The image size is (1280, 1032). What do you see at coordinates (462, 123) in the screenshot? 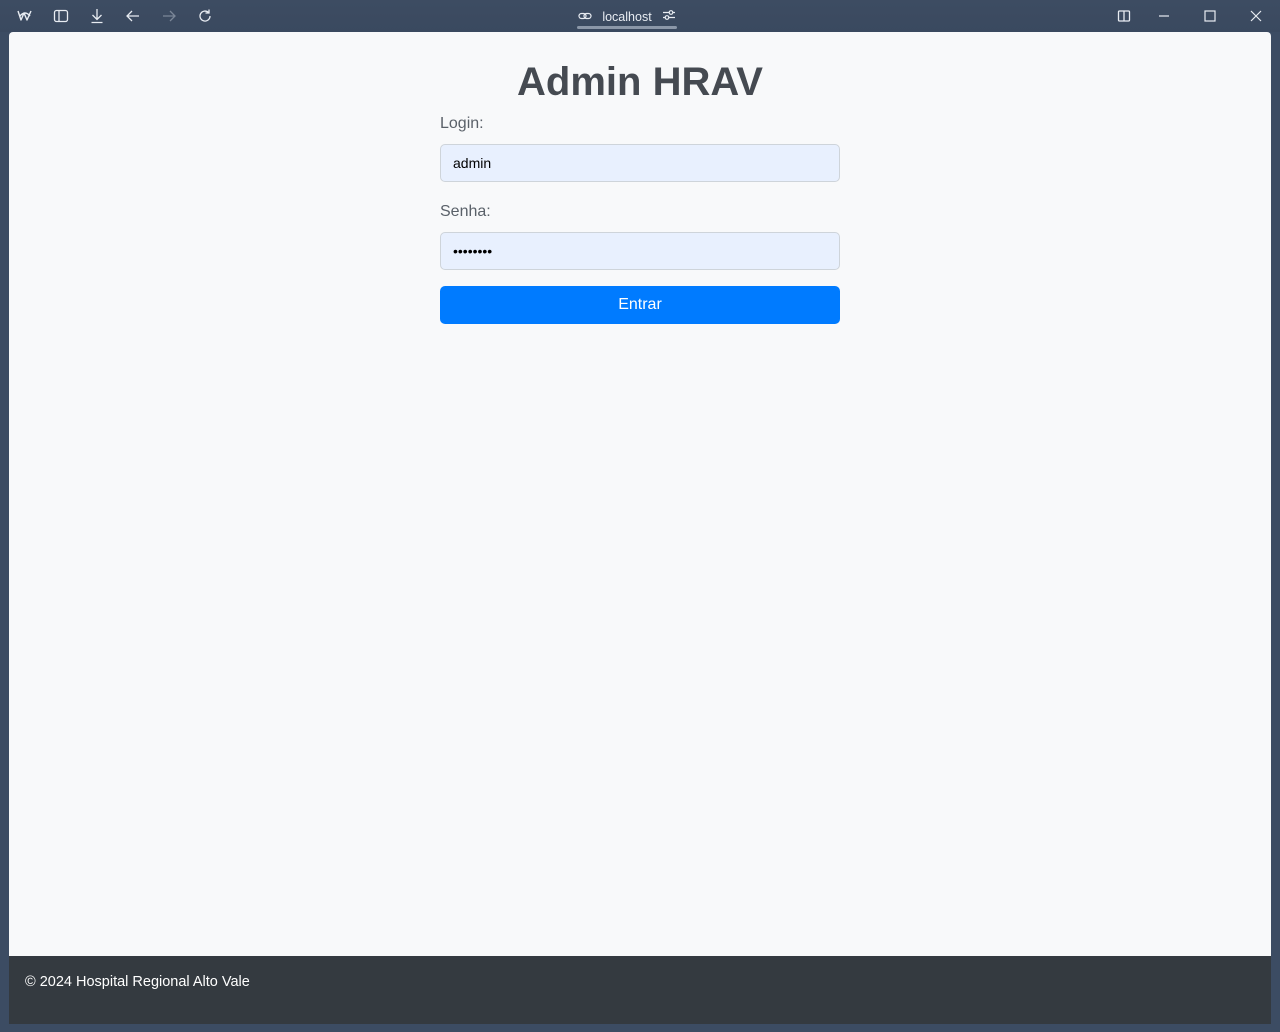
I see `login-label: Login:` at bounding box center [462, 123].